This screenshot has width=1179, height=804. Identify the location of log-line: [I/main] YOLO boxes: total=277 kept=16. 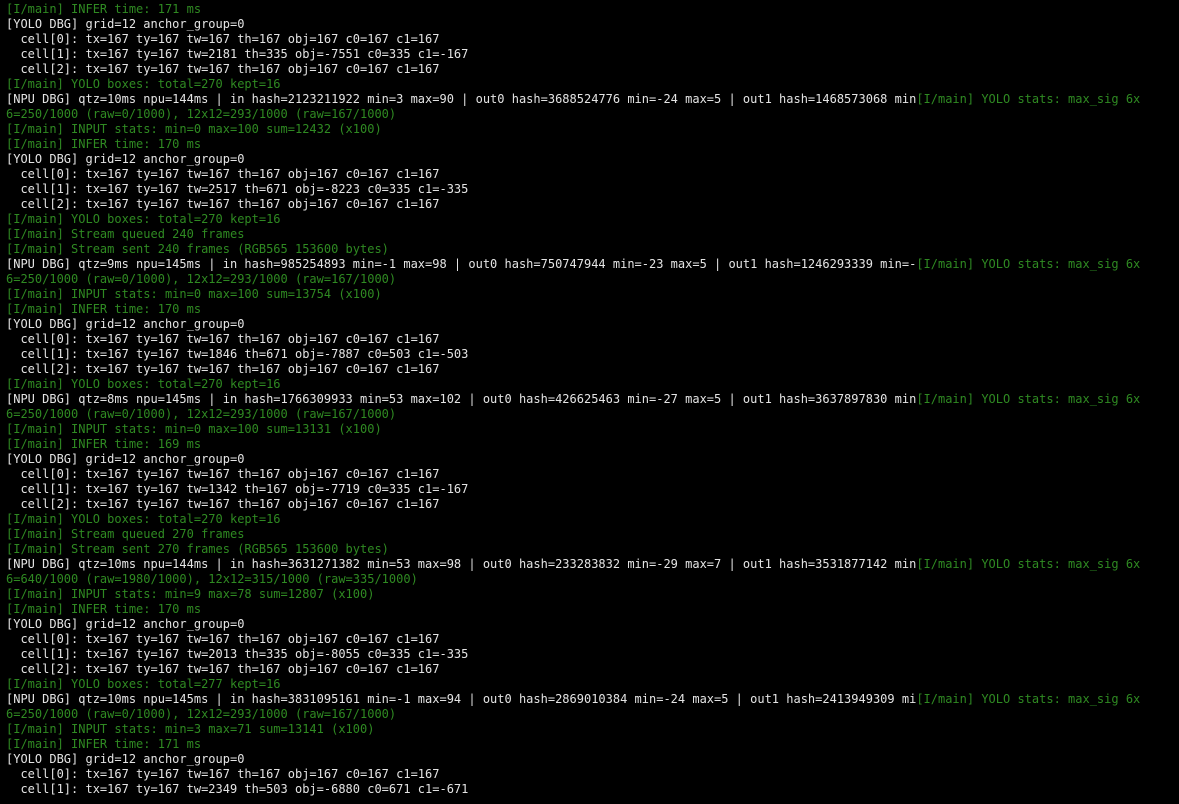
(592, 684).